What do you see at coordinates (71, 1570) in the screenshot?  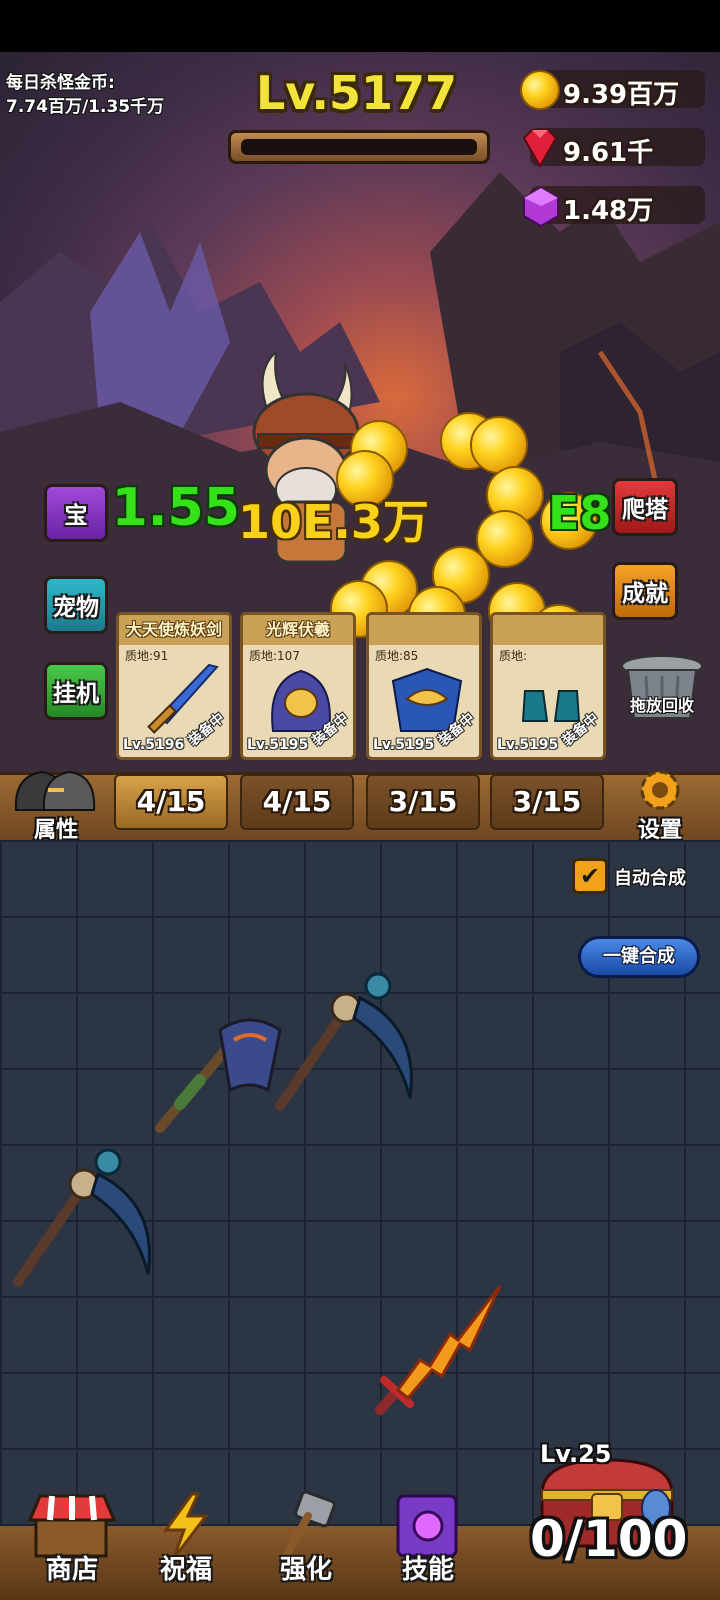 I see `nav-shop-label: 商店` at bounding box center [71, 1570].